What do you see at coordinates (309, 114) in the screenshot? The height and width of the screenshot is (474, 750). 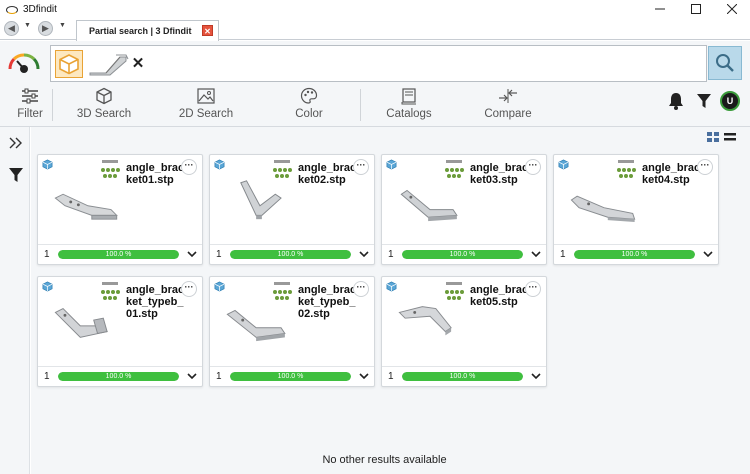 I see `color-label: Color` at bounding box center [309, 114].